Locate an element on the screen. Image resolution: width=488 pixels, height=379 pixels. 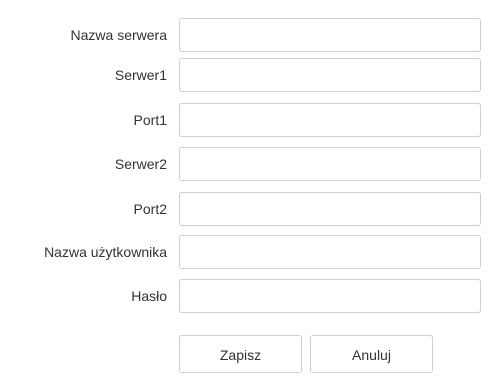
server1-label: Serwer1 is located at coordinates (140, 75).